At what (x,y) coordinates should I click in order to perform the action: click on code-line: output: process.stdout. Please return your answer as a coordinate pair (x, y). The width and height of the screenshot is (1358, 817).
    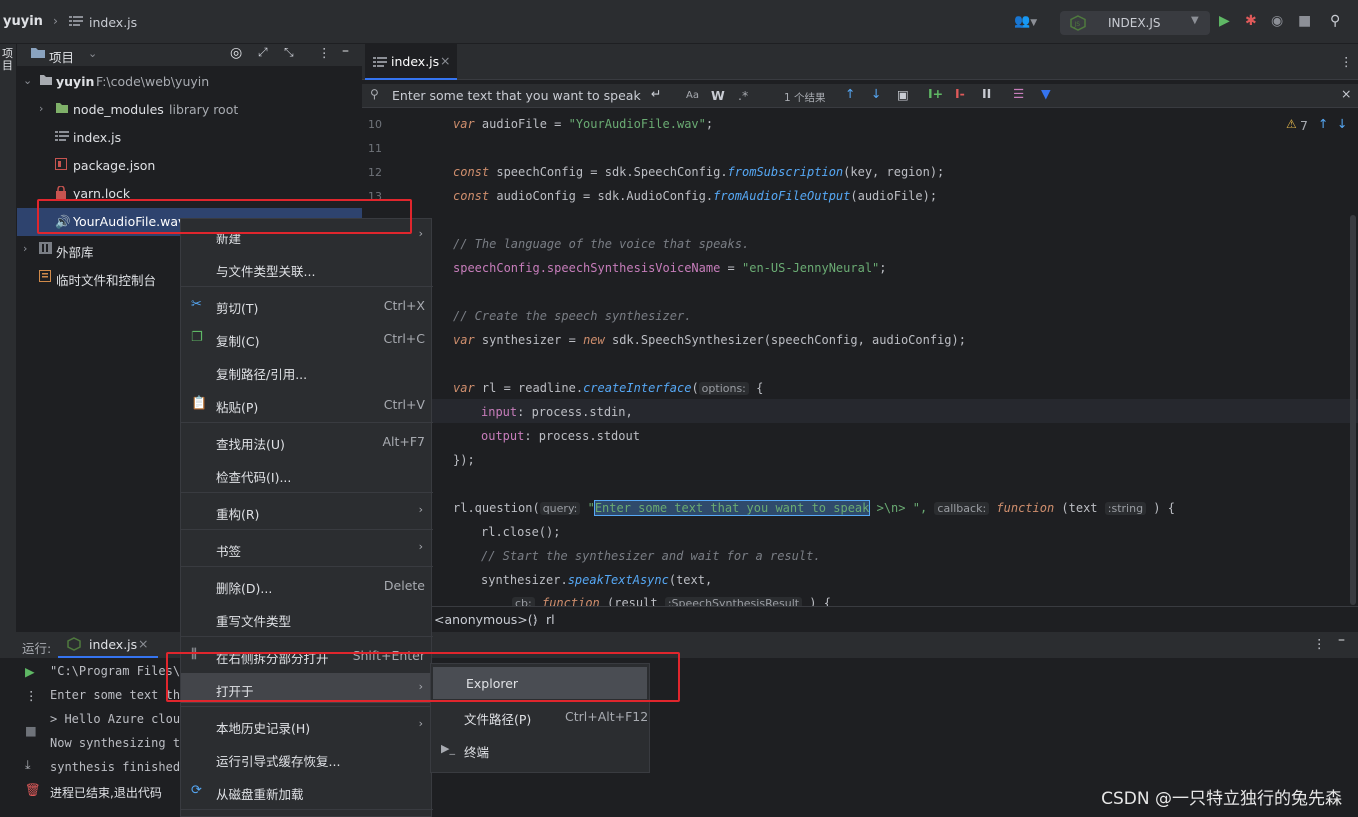
    Looking at the image, I should click on (560, 436).